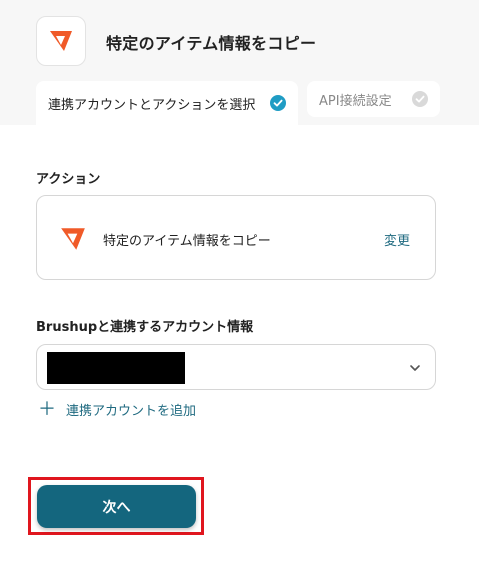 The image size is (479, 564). Describe the element at coordinates (68, 179) in the screenshot. I see `action-section-label: アクション` at that location.